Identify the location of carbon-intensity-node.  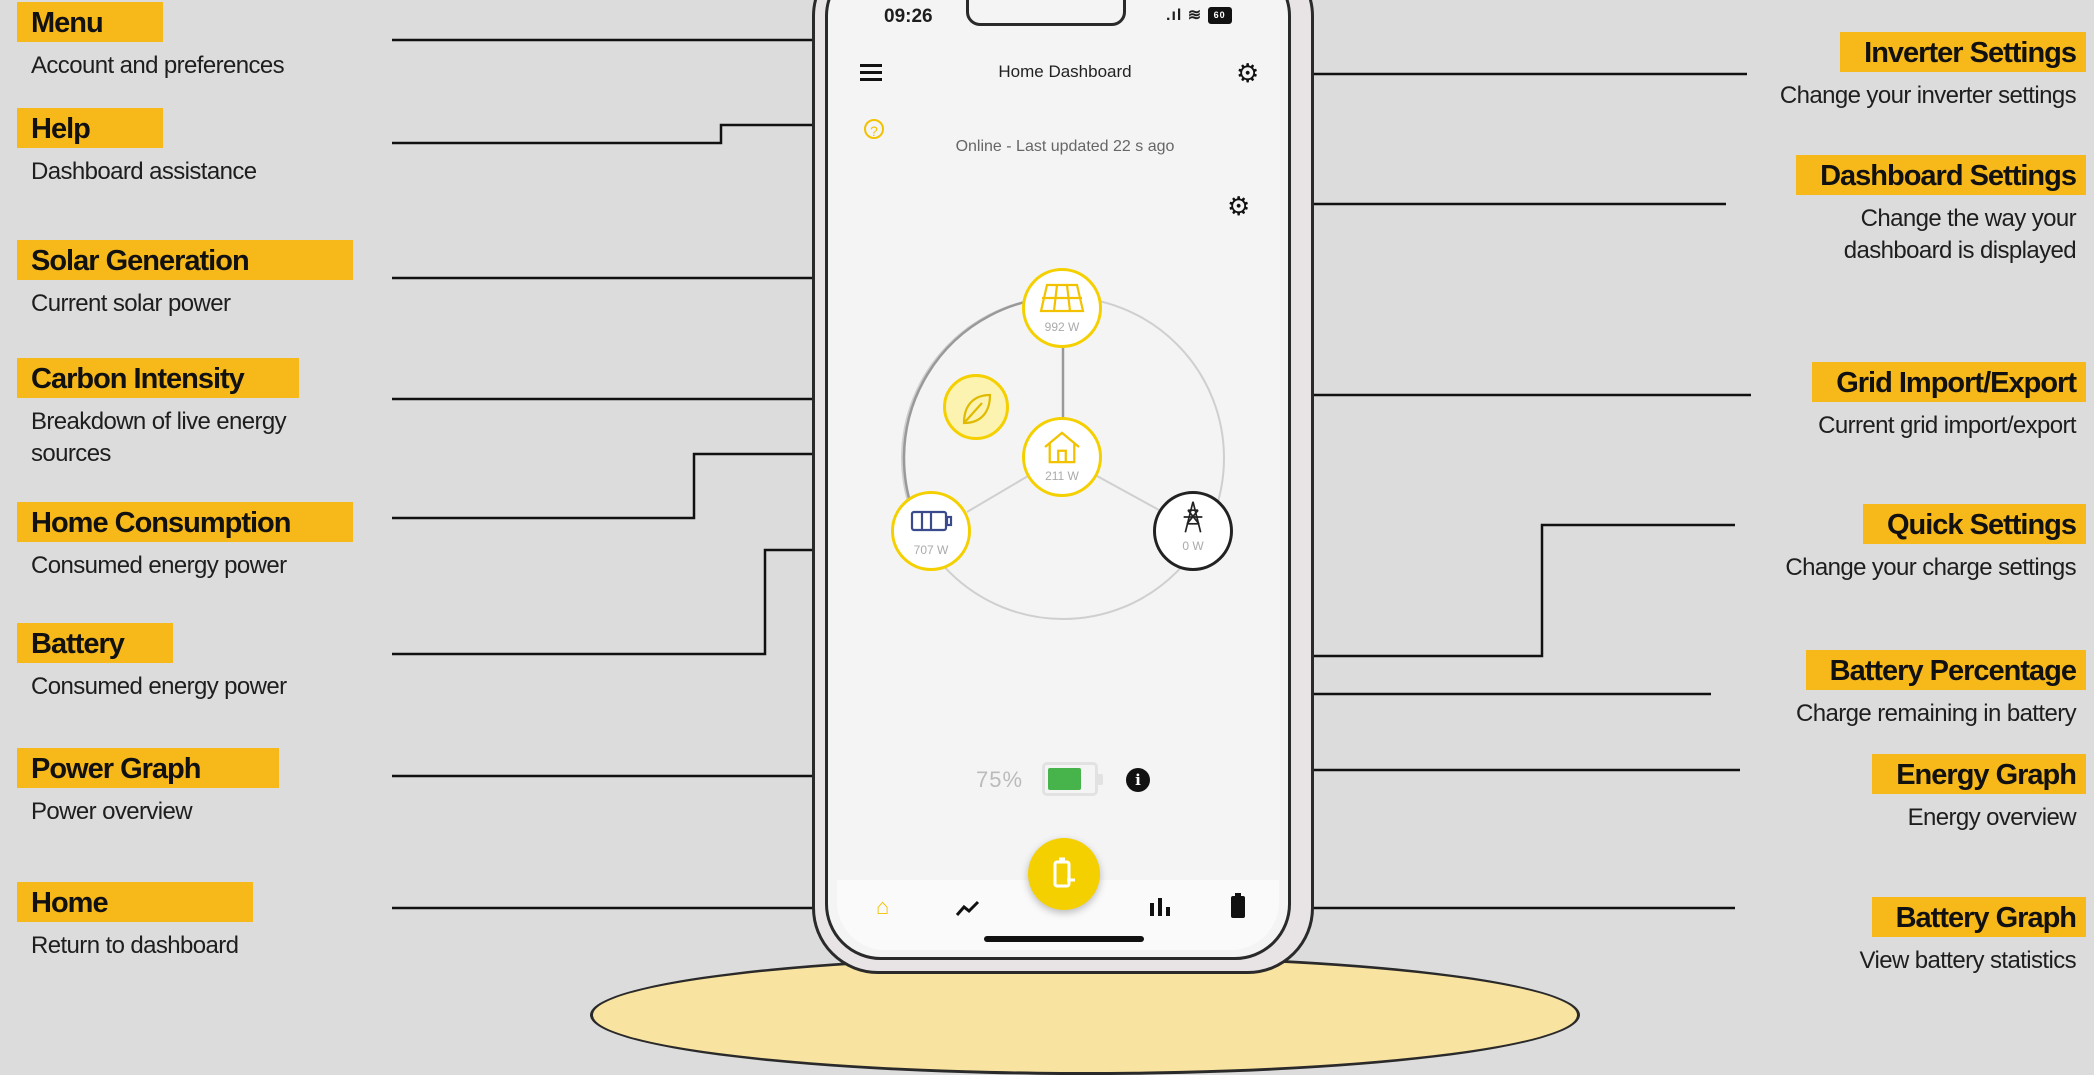
(976, 407).